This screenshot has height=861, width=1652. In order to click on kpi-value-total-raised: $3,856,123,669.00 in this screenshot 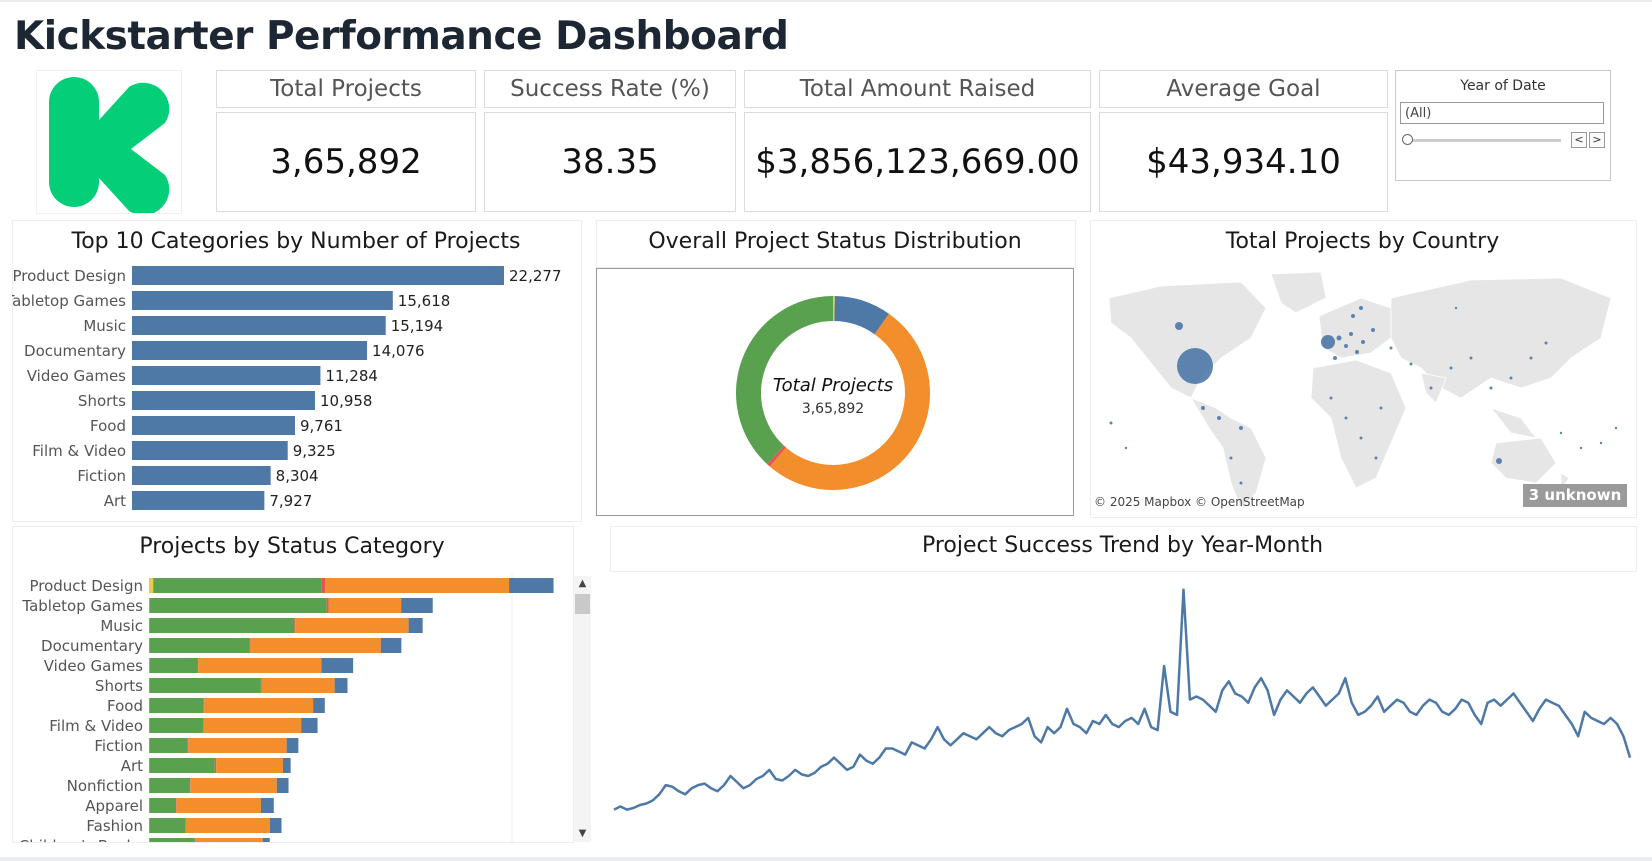, I will do `click(917, 162)`.